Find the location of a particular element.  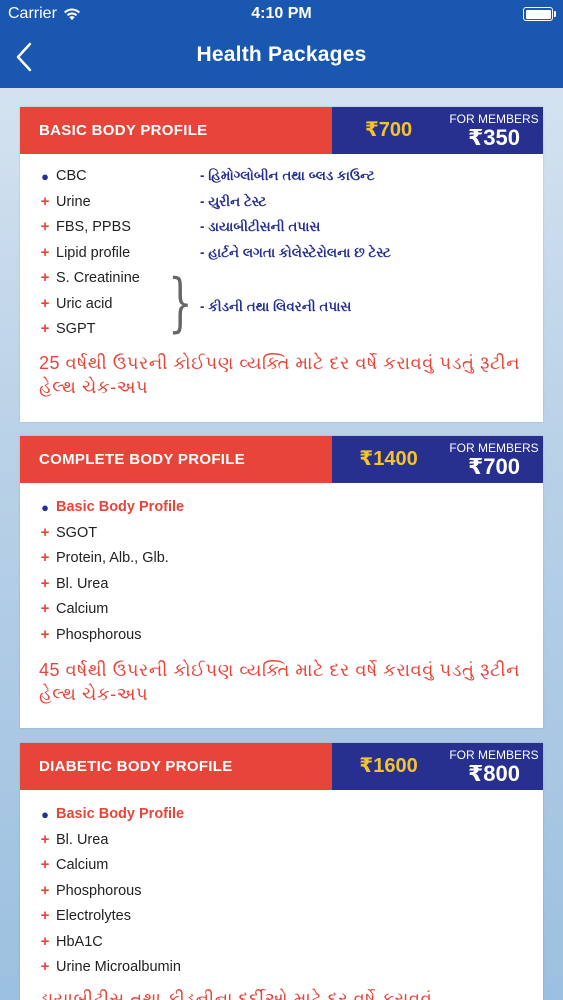

test-name: Urine Microalbumin is located at coordinates (118, 967).